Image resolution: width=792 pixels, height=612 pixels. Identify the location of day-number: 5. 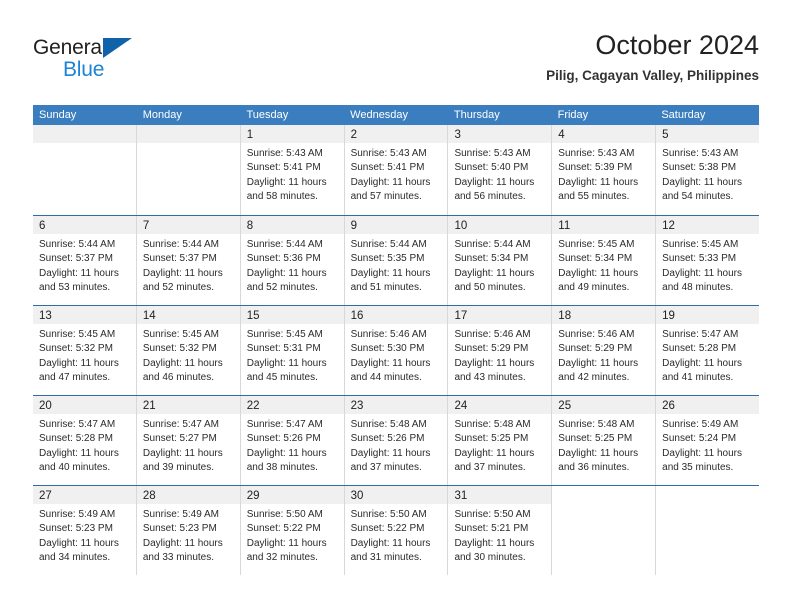
(665, 135).